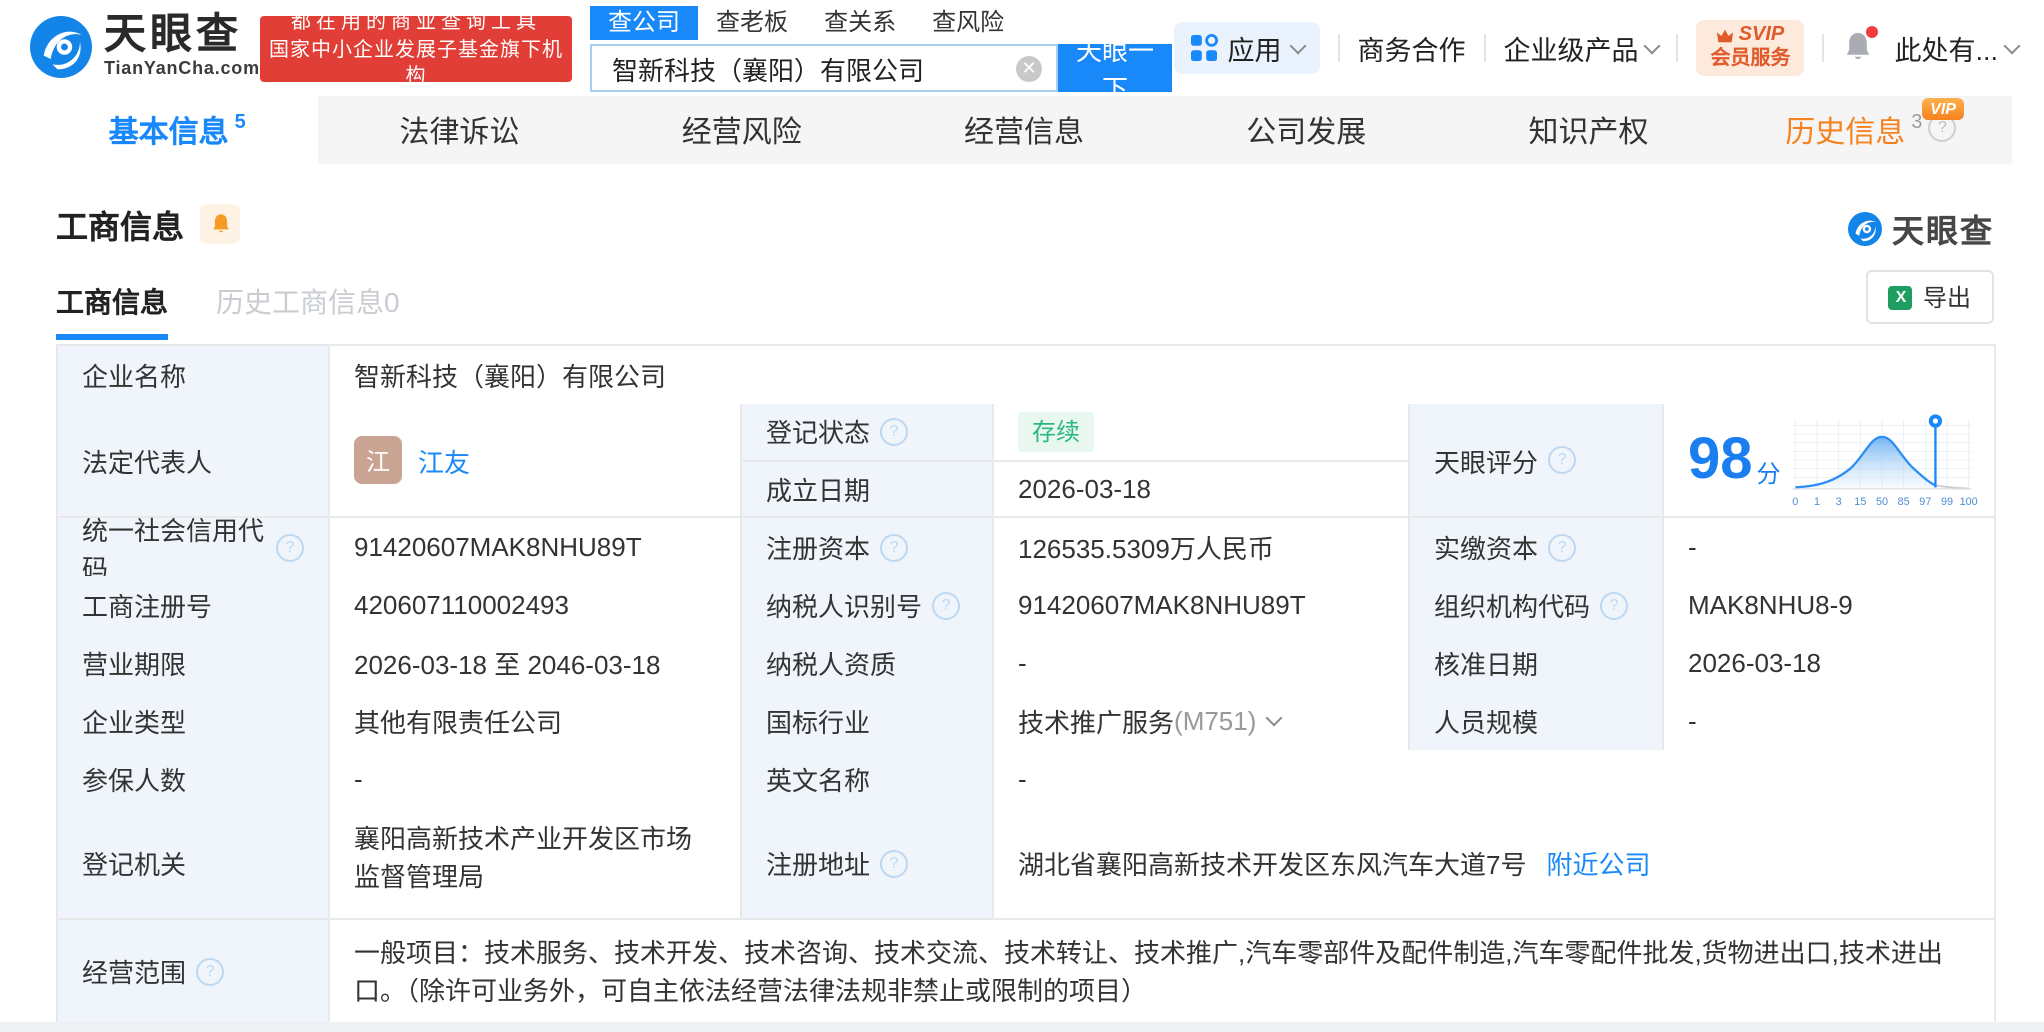 Image resolution: width=2044 pixels, height=1032 pixels. What do you see at coordinates (536, 663) in the screenshot?
I see `value-business-term: 2026-03-18 至 2046-03-18` at bounding box center [536, 663].